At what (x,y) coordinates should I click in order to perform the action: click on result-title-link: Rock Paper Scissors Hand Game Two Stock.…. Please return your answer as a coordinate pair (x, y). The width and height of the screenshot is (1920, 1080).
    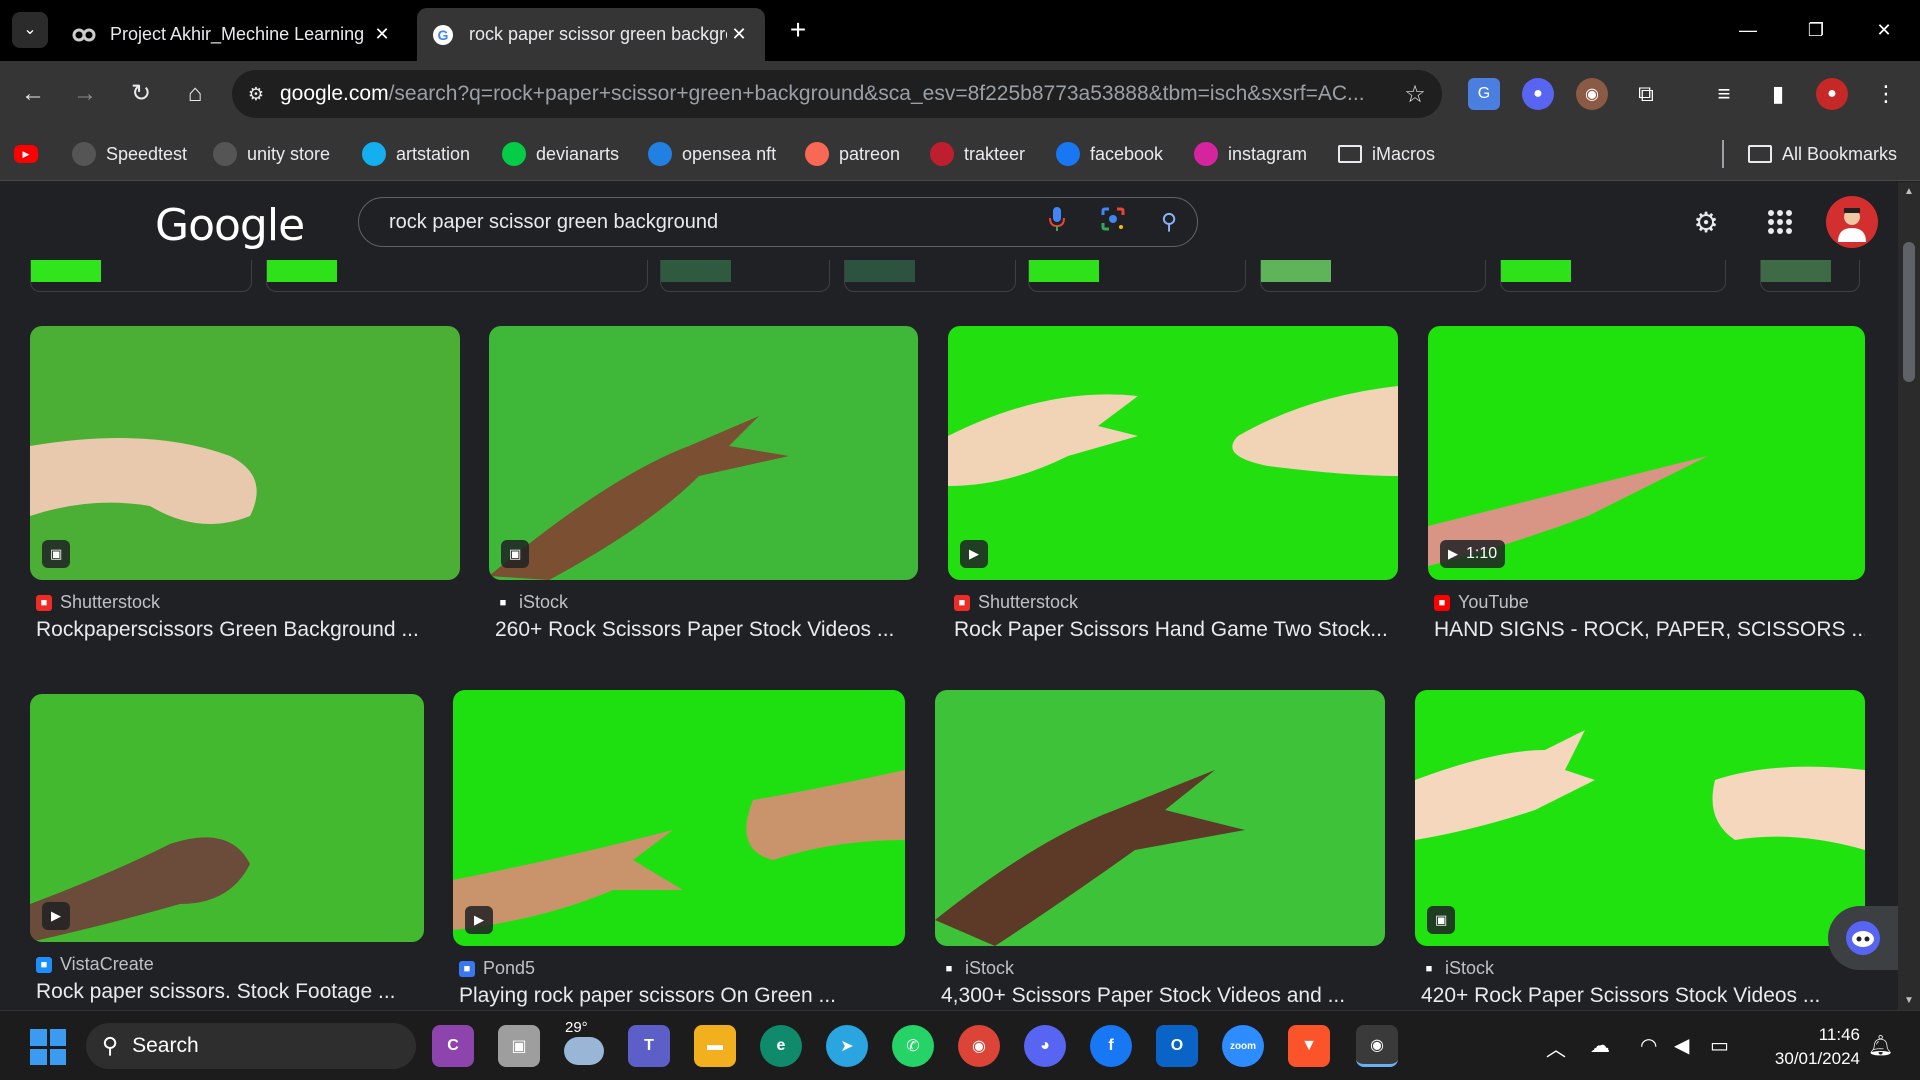
    Looking at the image, I should click on (1176, 630).